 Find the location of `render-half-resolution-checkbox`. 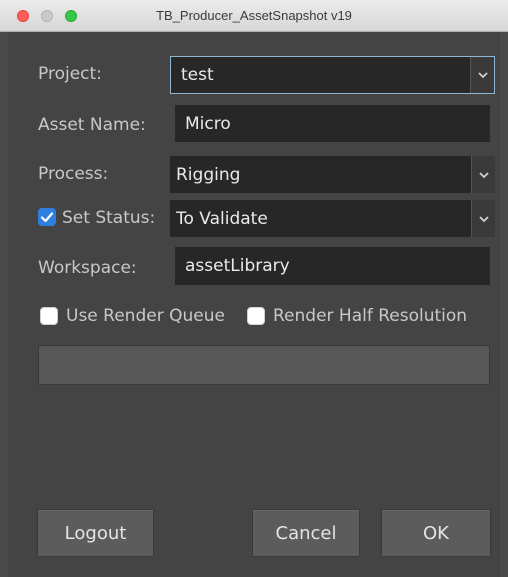

render-half-resolution-checkbox is located at coordinates (256, 316).